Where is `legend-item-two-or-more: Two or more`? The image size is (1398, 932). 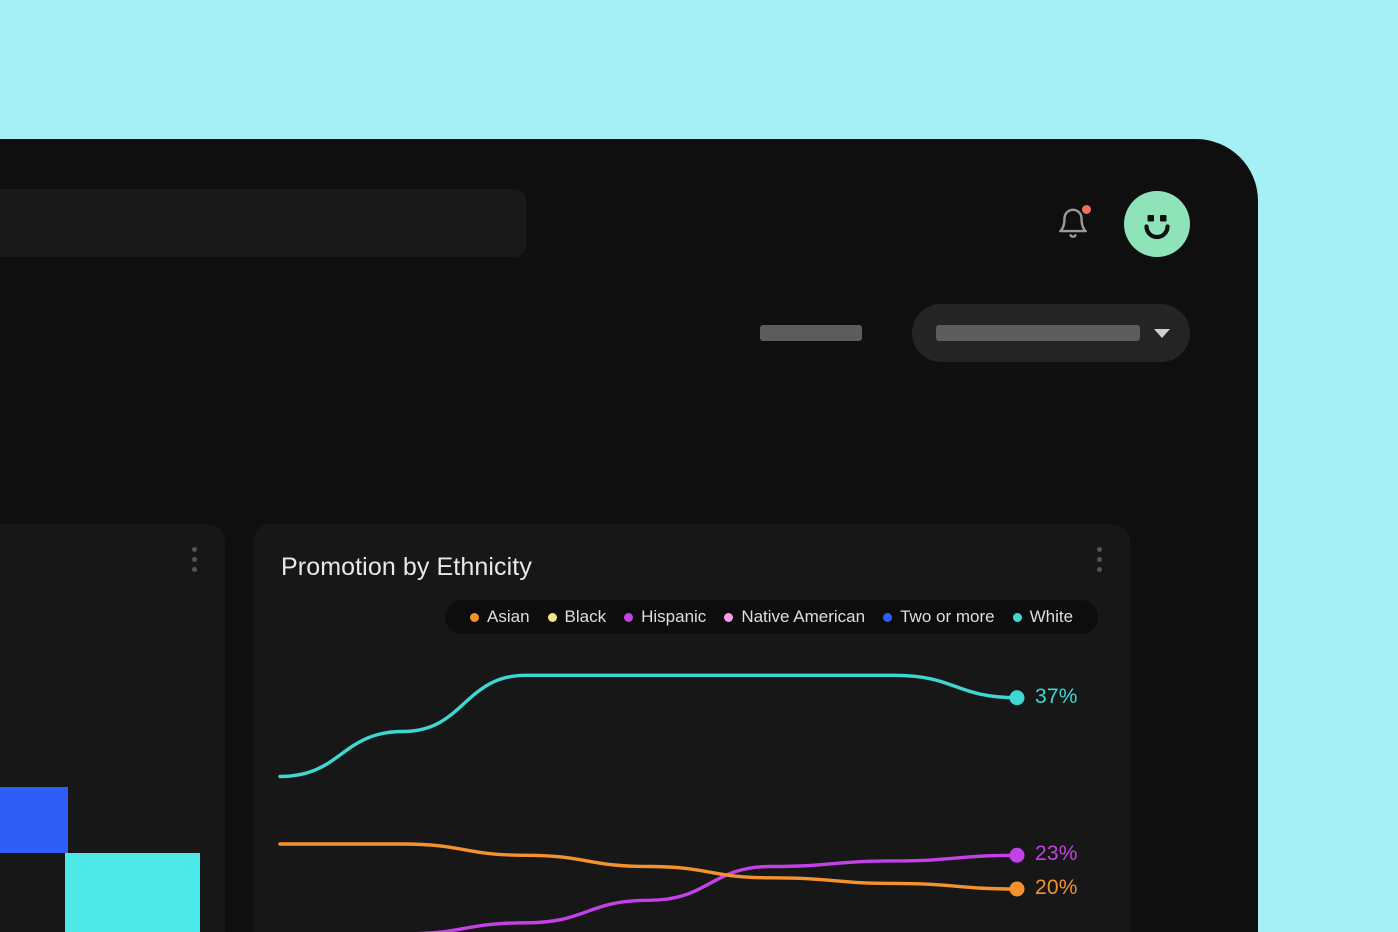 legend-item-two-or-more: Two or more is located at coordinates (938, 617).